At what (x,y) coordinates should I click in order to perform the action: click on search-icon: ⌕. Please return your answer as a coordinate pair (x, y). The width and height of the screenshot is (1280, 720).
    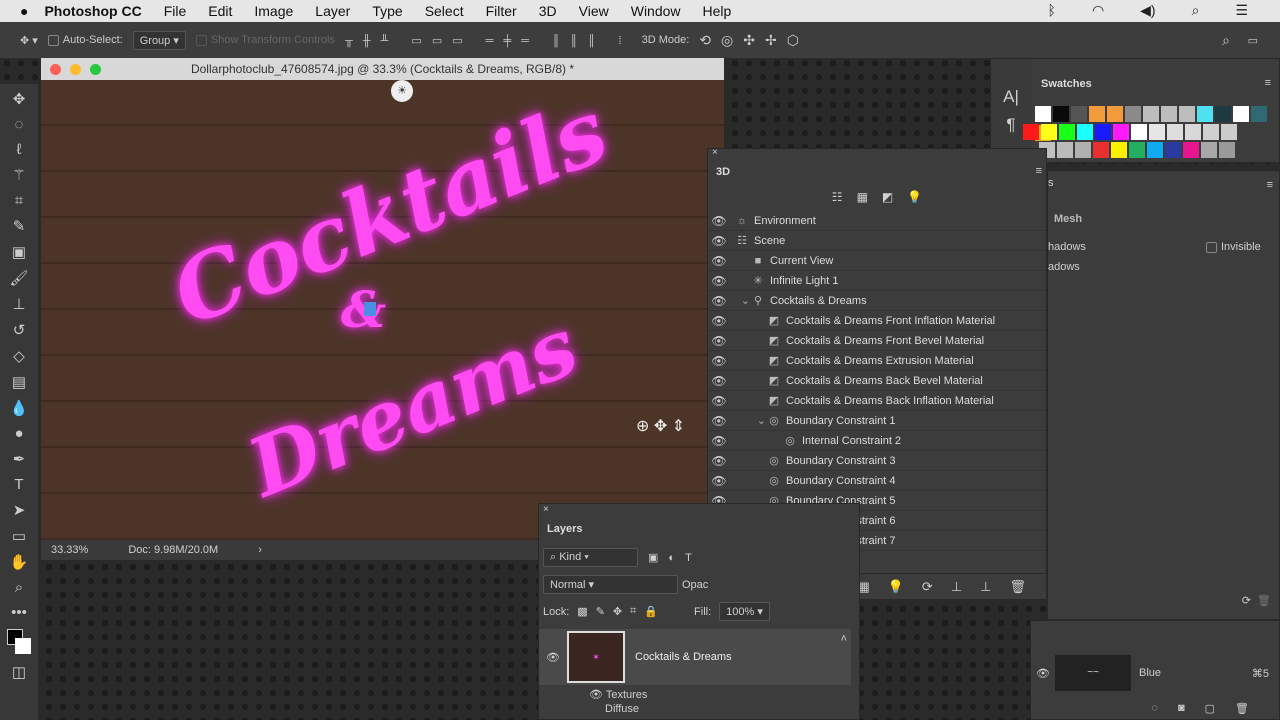
    Looking at the image, I should click on (1226, 40).